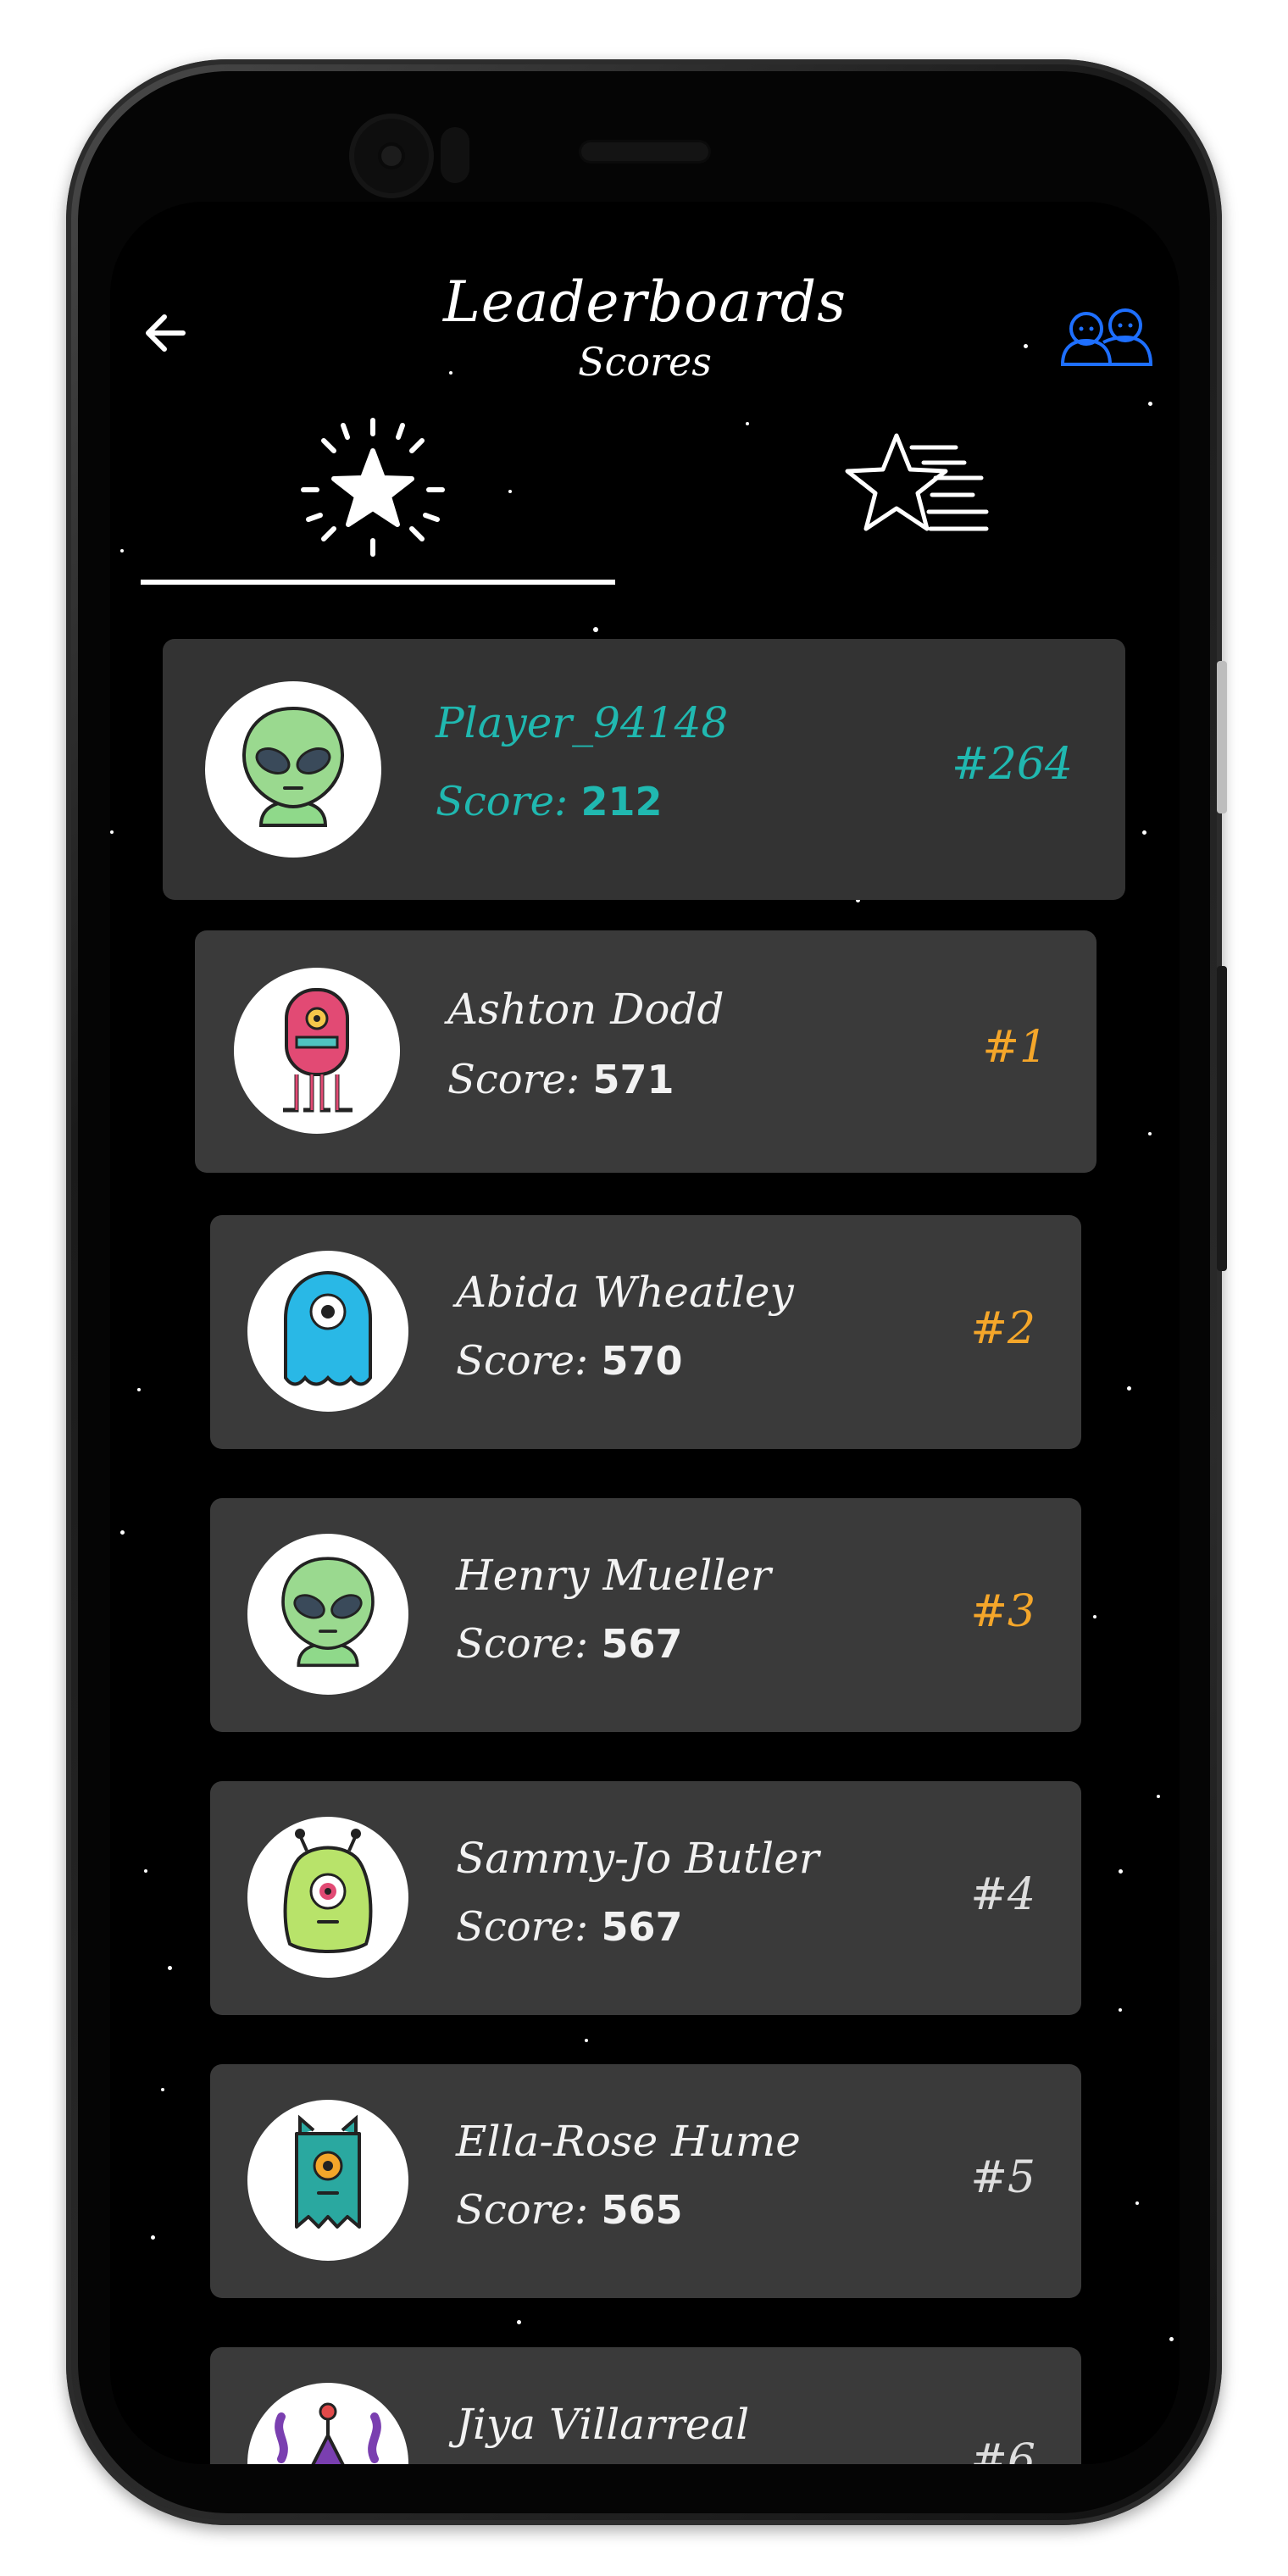 This screenshot has height=2576, width=1288. Describe the element at coordinates (391, 156) in the screenshot. I see `front-camera` at that location.